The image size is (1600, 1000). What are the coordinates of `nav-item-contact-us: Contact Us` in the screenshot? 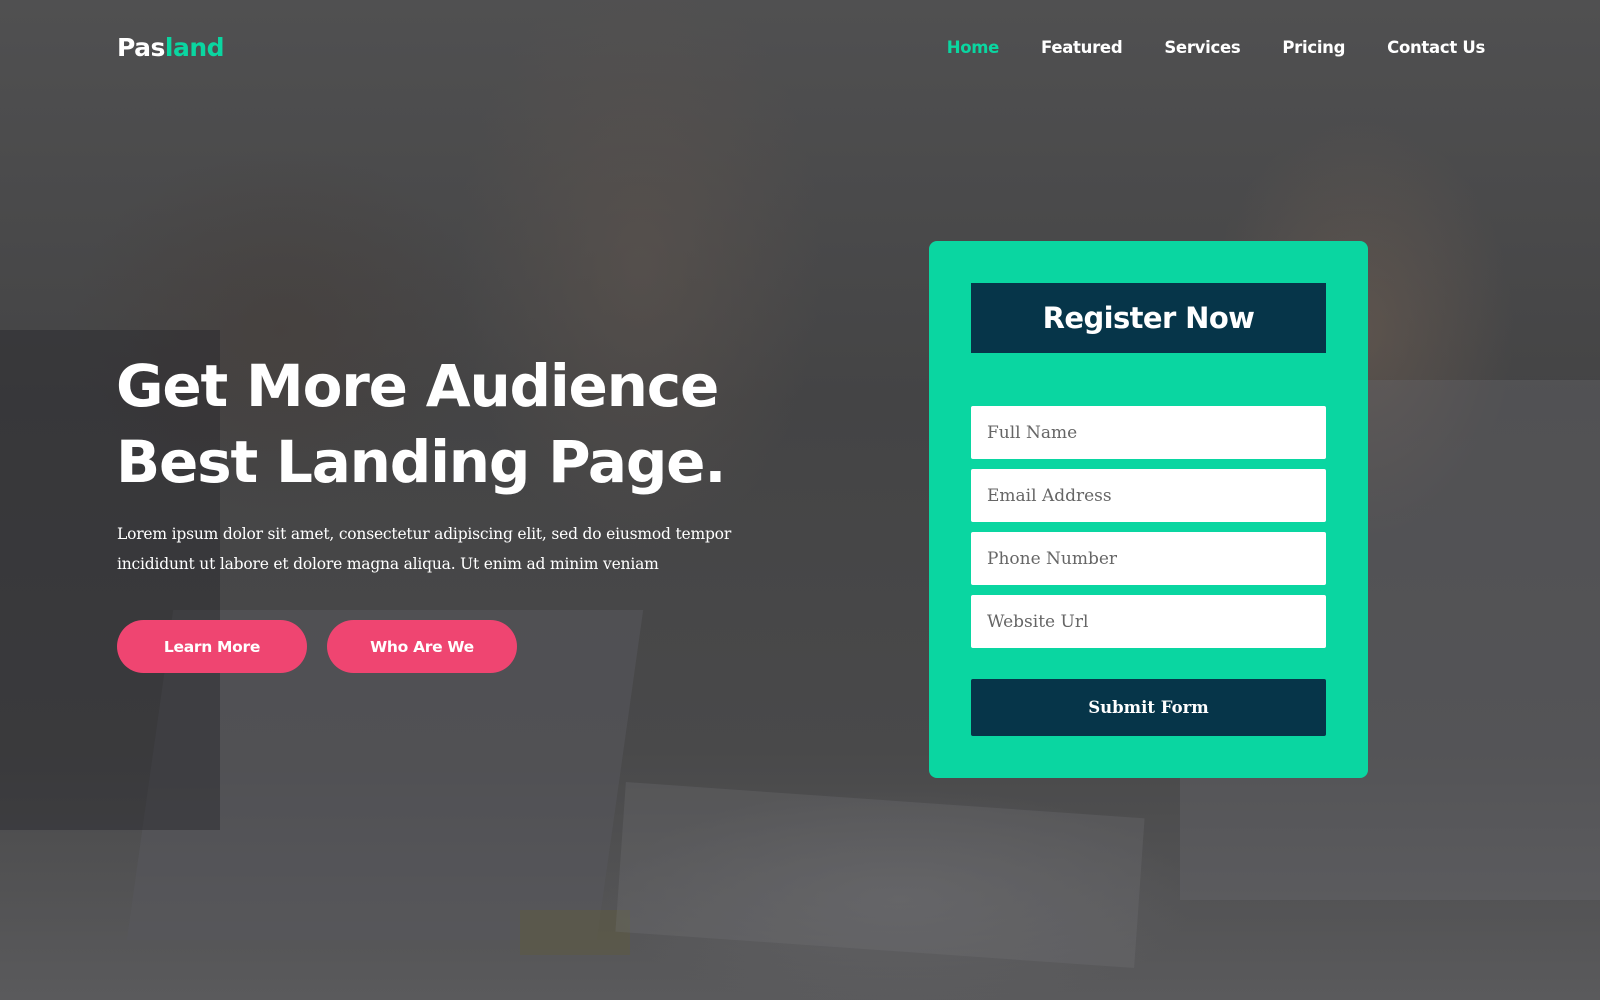 It's located at (1436, 47).